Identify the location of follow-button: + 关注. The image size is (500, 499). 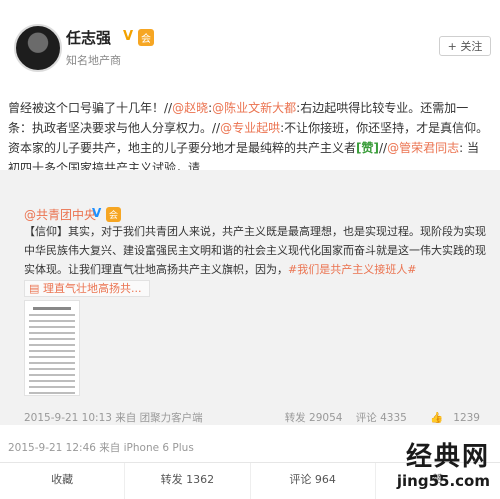
(465, 46).